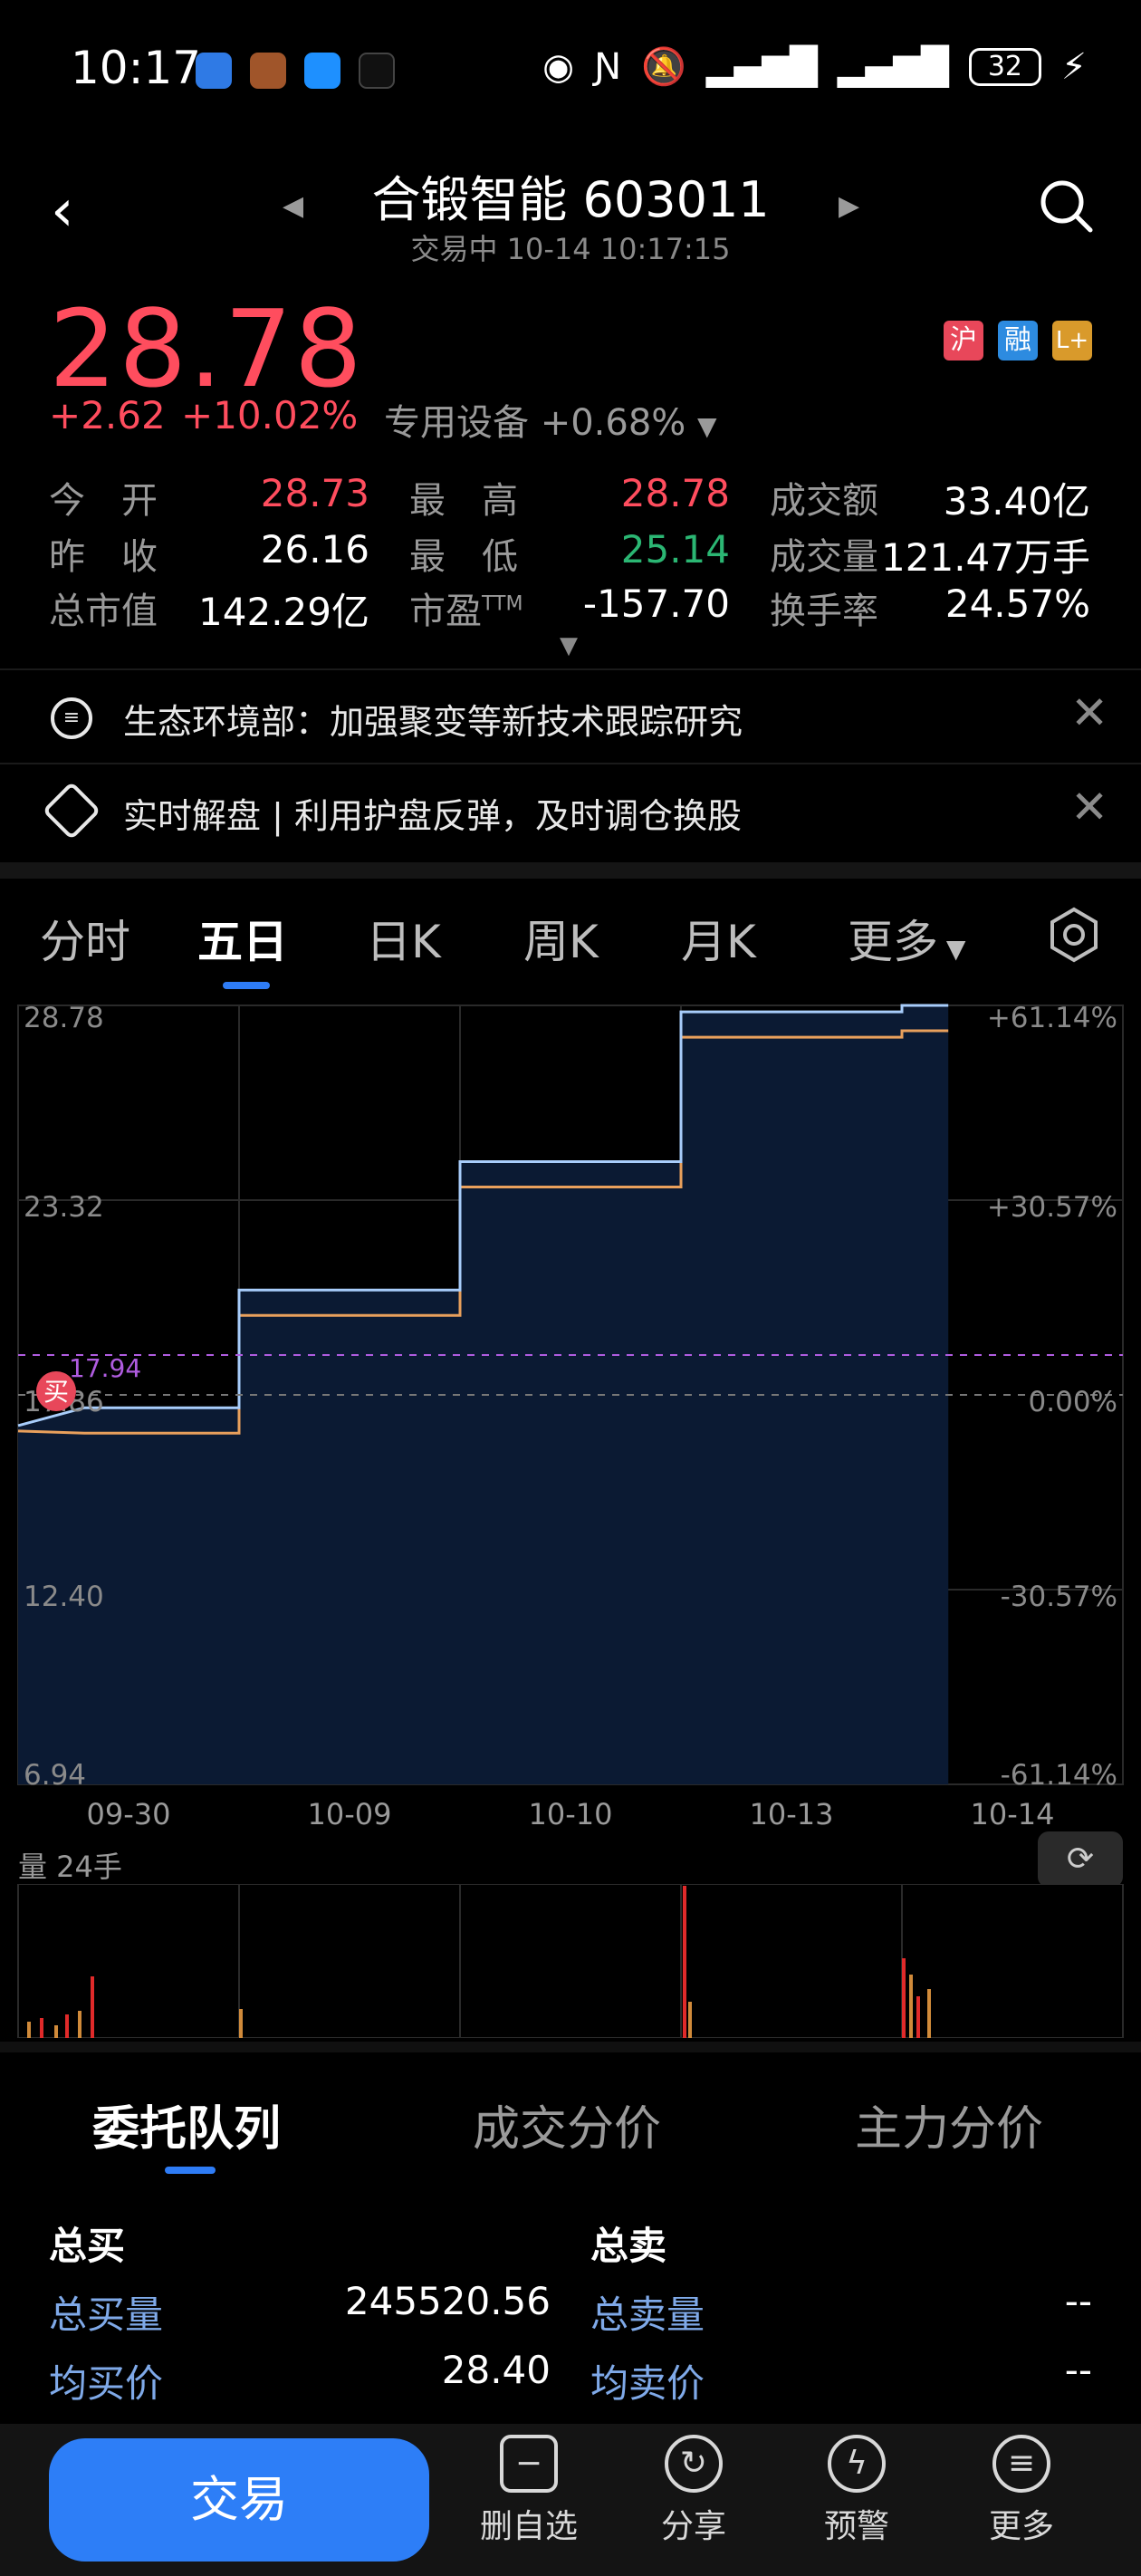 The height and width of the screenshot is (2576, 1141). I want to click on stock-code: 603011, so click(676, 199).